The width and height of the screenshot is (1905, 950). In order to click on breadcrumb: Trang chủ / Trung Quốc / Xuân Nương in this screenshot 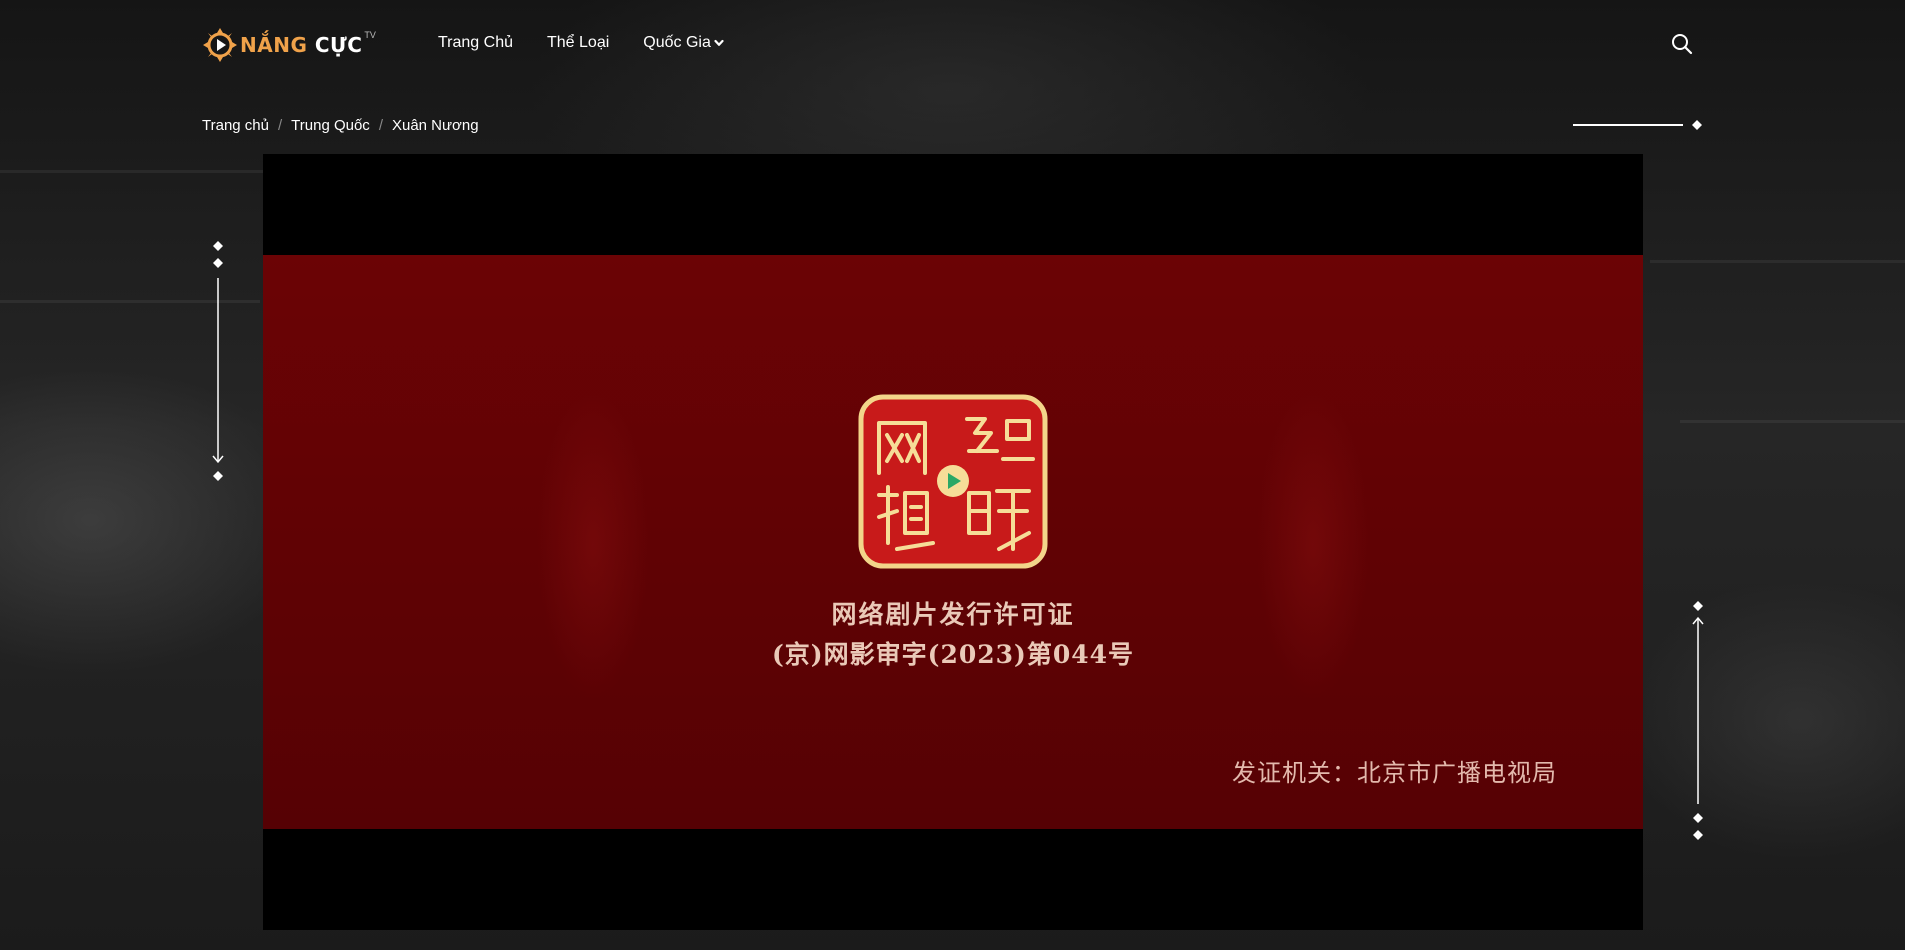, I will do `click(340, 125)`.